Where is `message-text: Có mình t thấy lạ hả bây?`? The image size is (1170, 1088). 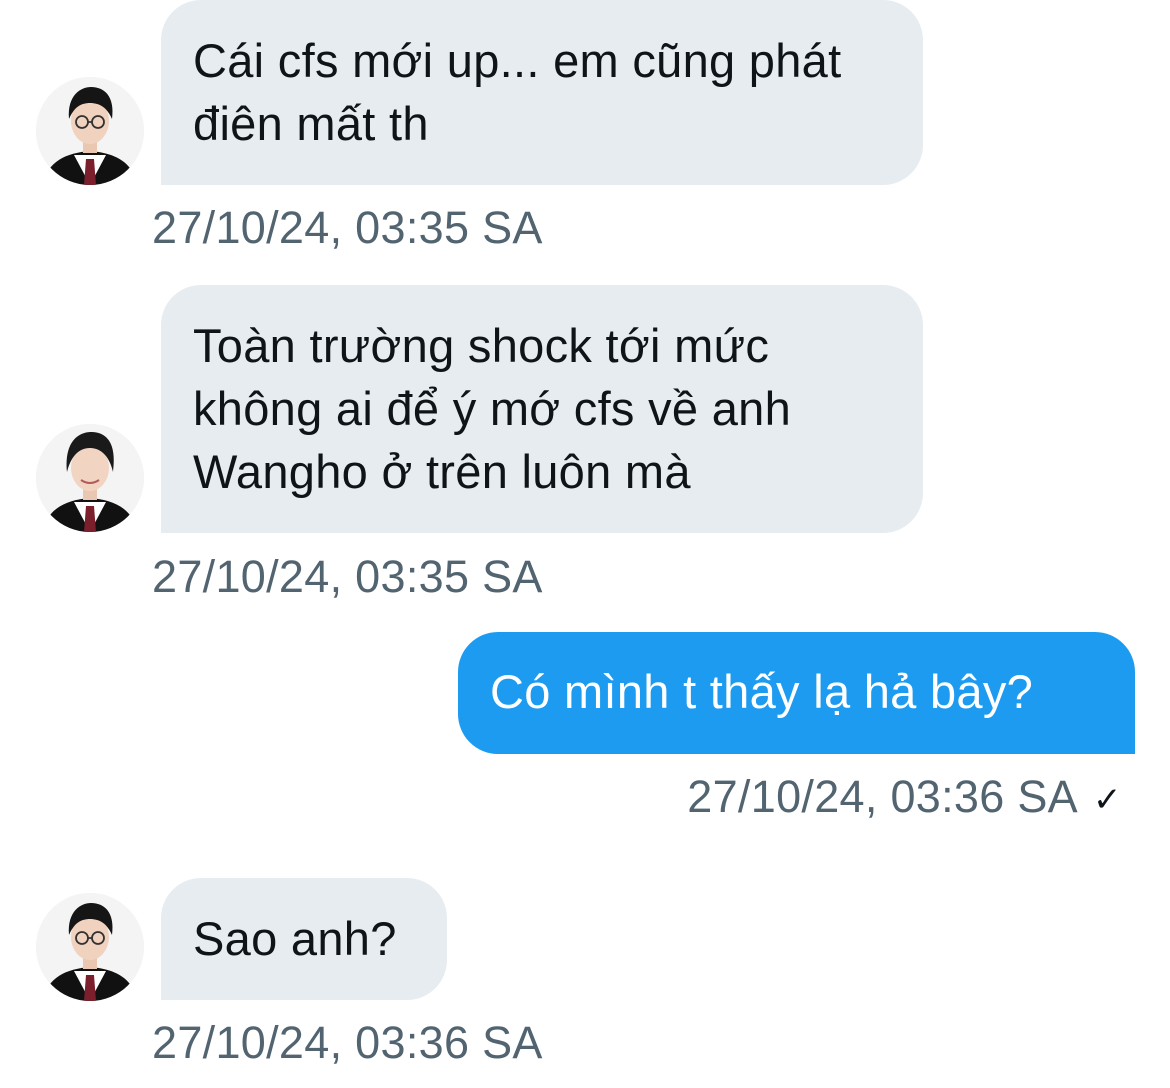 message-text: Có mình t thấy lạ hả bây? is located at coordinates (762, 691).